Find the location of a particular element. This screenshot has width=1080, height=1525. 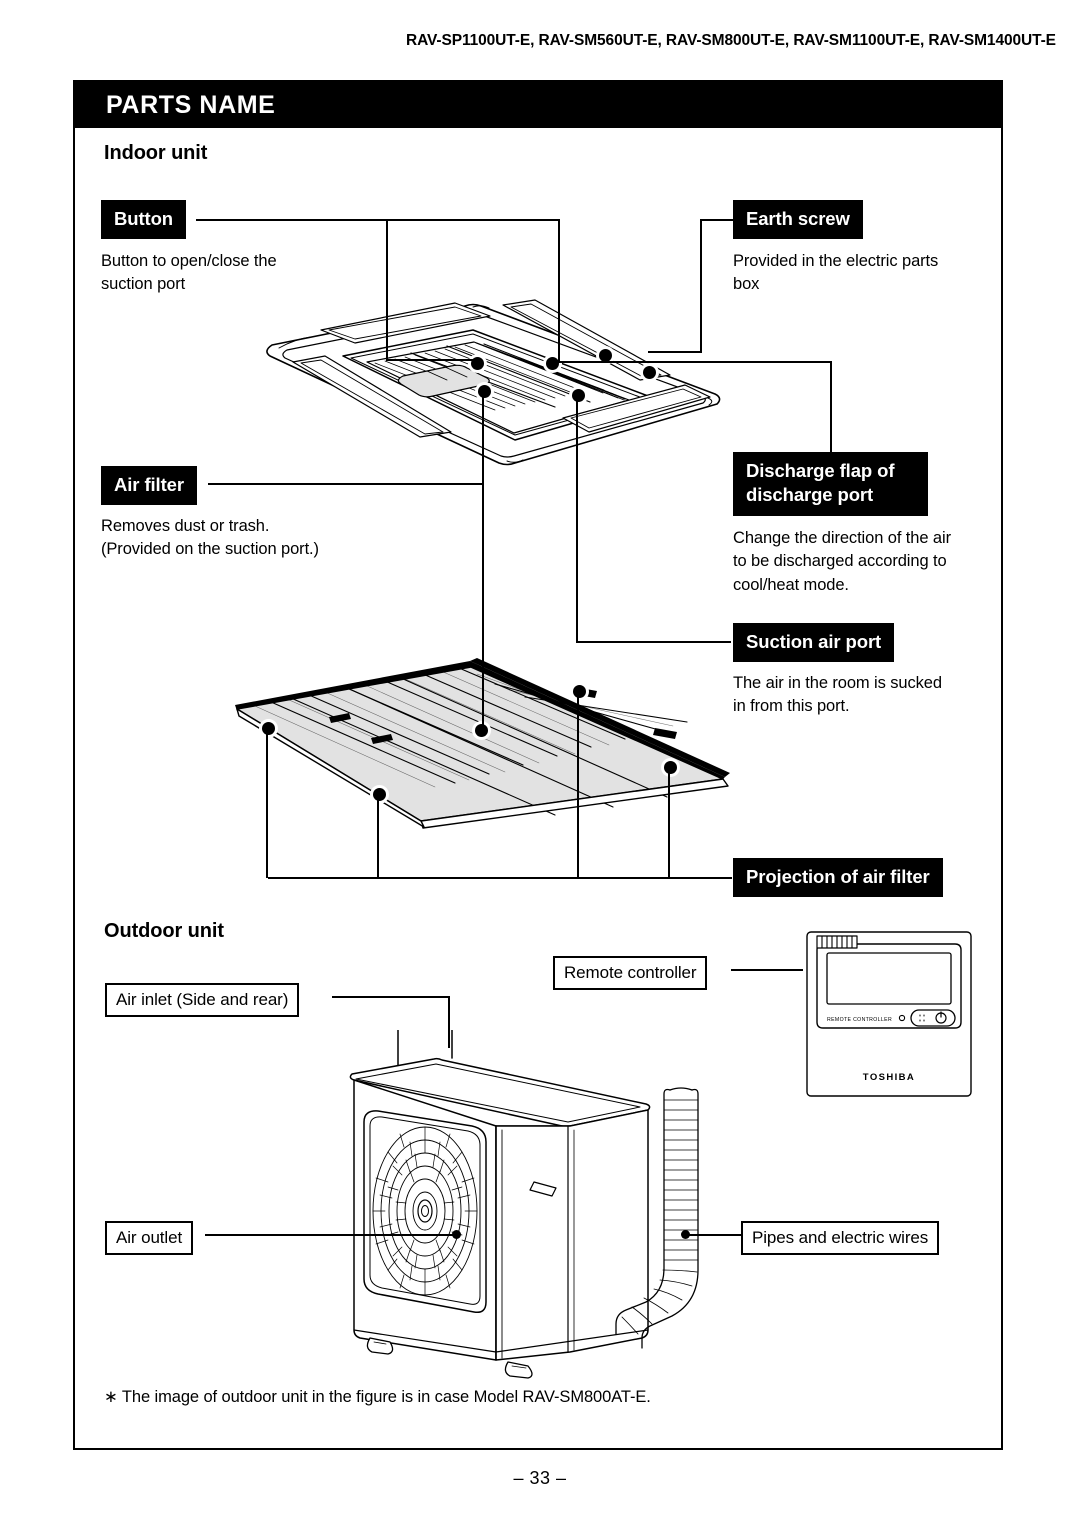

leader-pipes-h is located at coordinates (715, 1235).